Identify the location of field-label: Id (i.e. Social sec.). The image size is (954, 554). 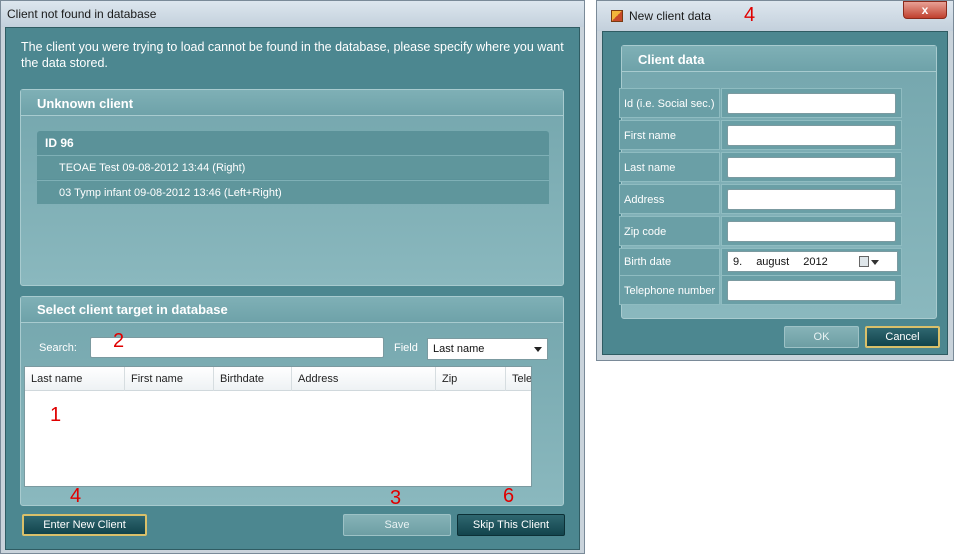
(669, 103).